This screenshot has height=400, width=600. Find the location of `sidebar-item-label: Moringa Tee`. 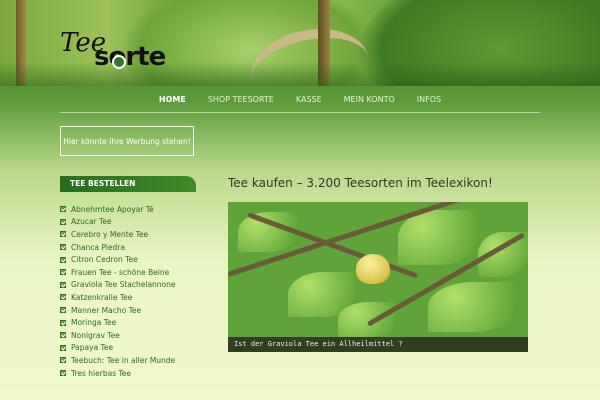

sidebar-item-label: Moringa Tee is located at coordinates (94, 323).